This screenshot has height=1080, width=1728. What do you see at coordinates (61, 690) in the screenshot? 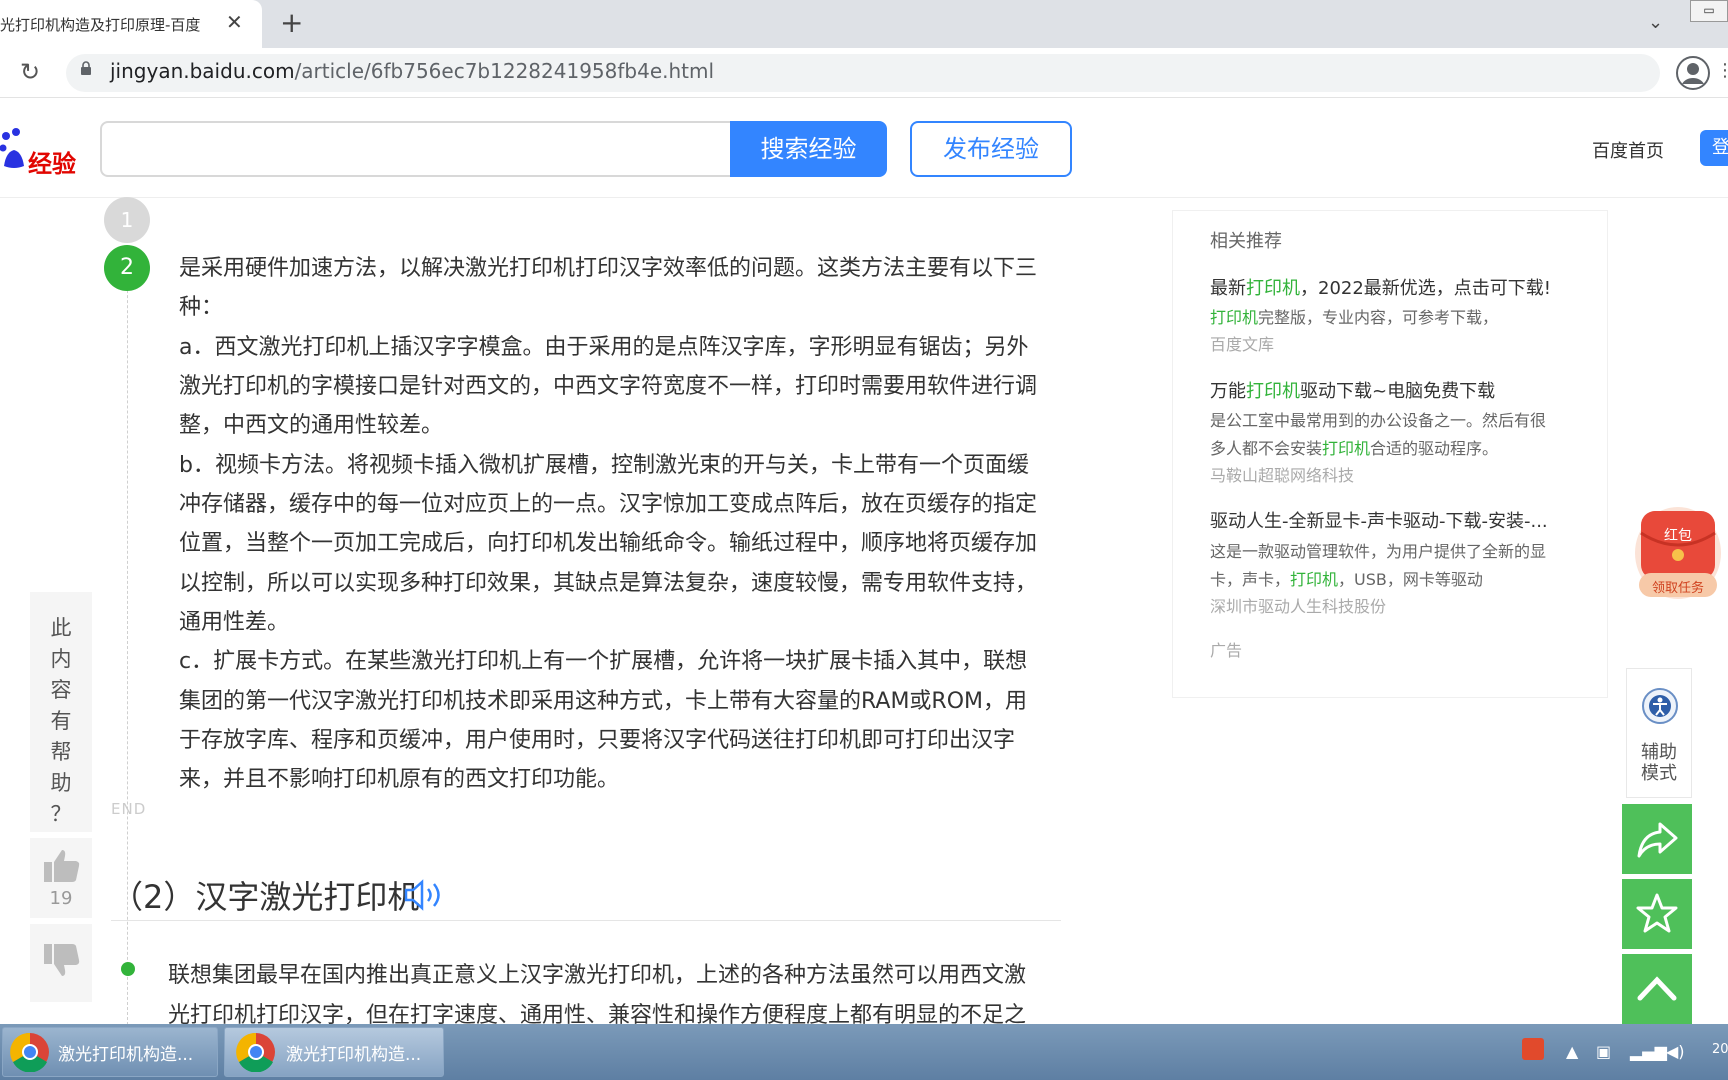
I see `feedback-char: 容` at bounding box center [61, 690].